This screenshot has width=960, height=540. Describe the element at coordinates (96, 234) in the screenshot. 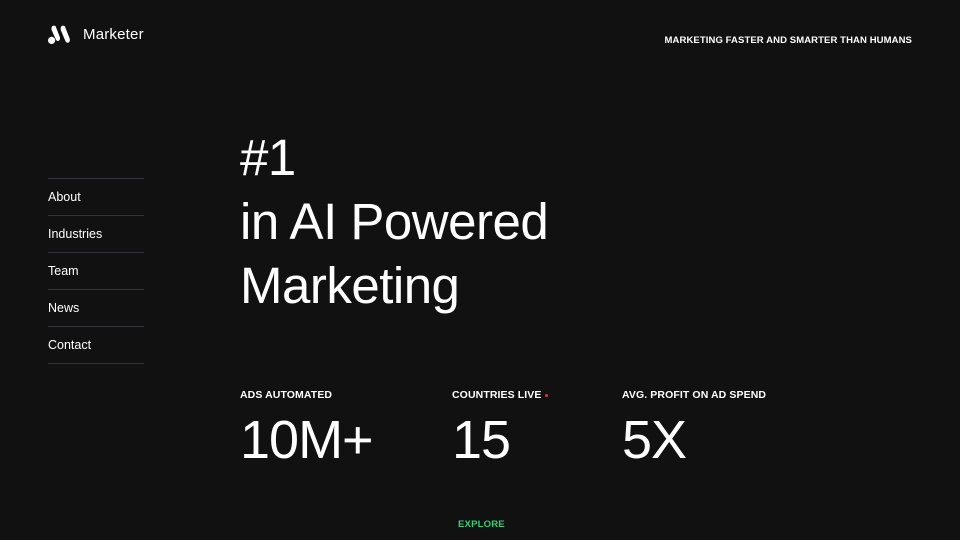

I see `nav-item-industries: Industries` at that location.